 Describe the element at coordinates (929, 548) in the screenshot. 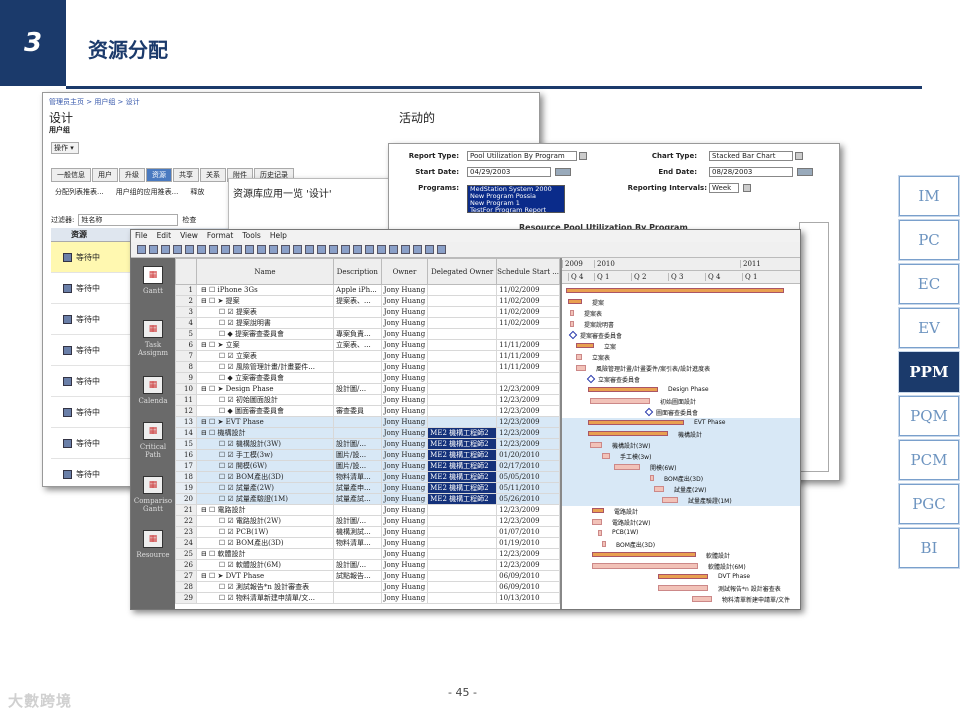

I see `nav-button-bi: BI` at that location.